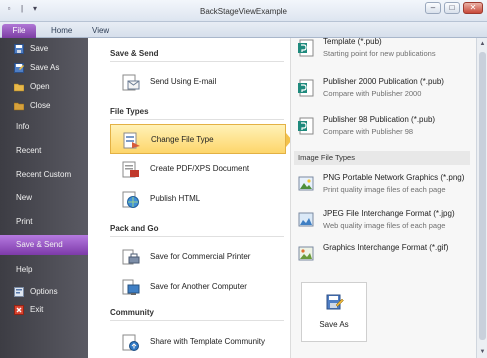 This screenshot has height=358, width=487. Describe the element at coordinates (132, 312) in the screenshot. I see `section-heading-community: Community` at that location.